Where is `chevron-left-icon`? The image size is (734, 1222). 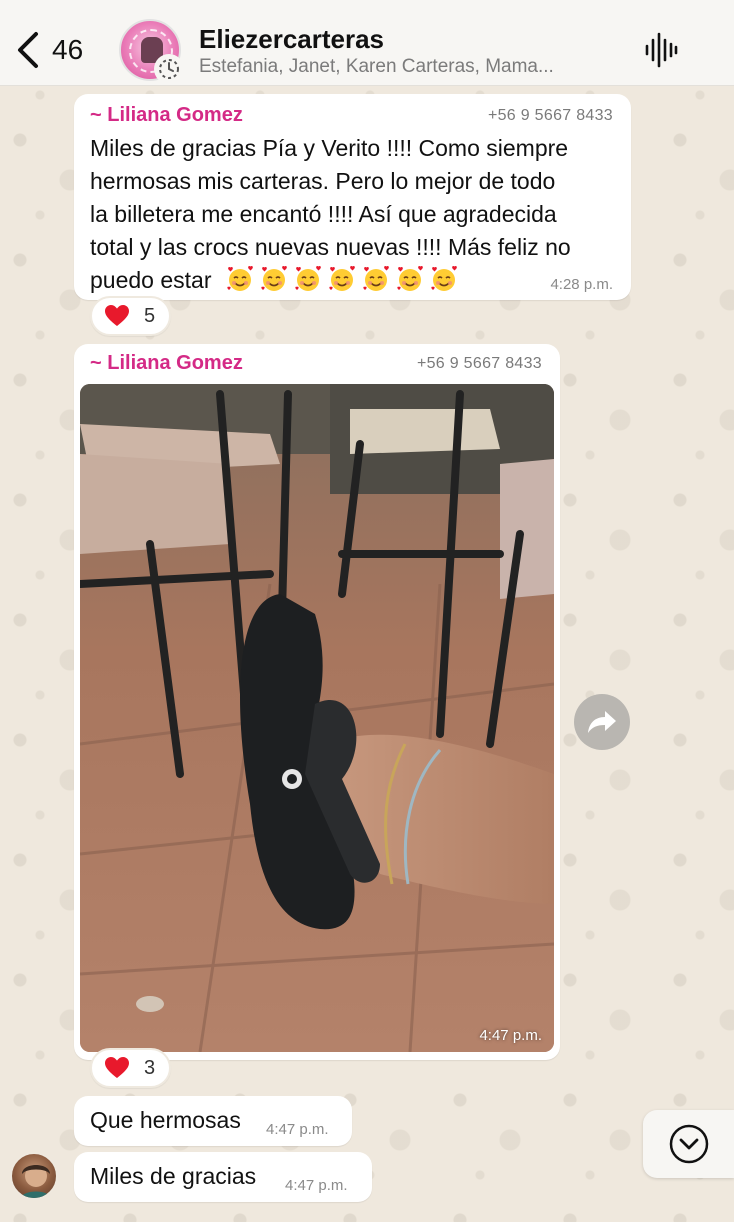
chevron-left-icon is located at coordinates (28, 50).